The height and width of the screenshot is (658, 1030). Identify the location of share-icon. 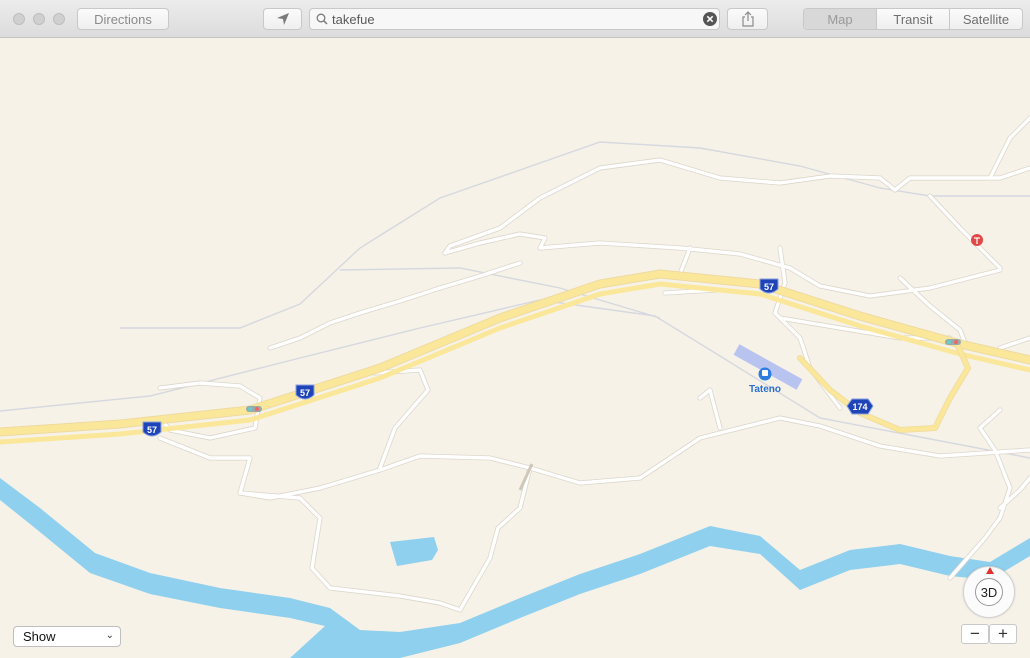
(747, 19).